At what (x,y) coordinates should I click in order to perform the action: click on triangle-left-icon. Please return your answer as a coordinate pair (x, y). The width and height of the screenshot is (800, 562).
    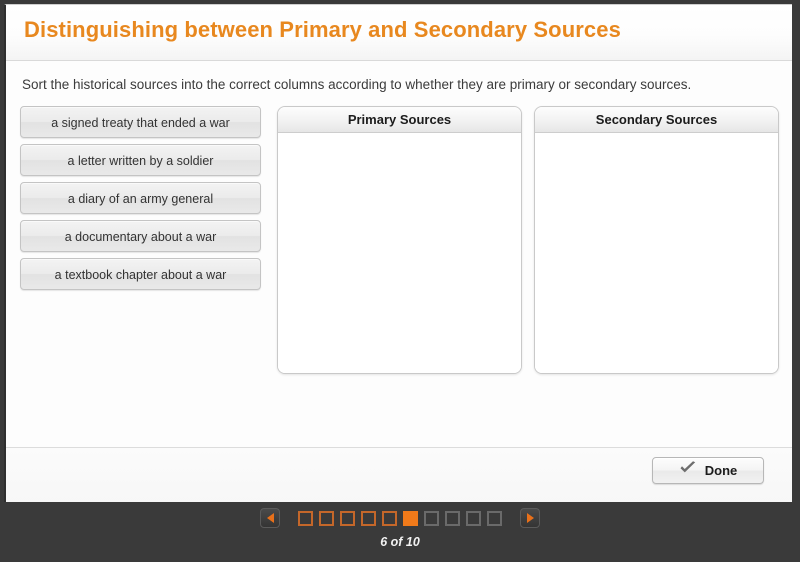
    Looking at the image, I should click on (270, 518).